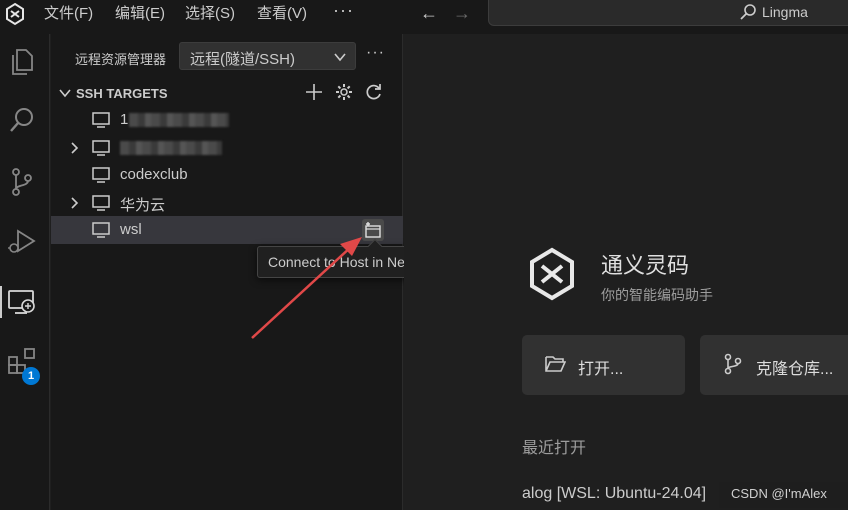 This screenshot has height=510, width=848. What do you see at coordinates (143, 205) in the screenshot?
I see `ssh-target-label: 华为云` at bounding box center [143, 205].